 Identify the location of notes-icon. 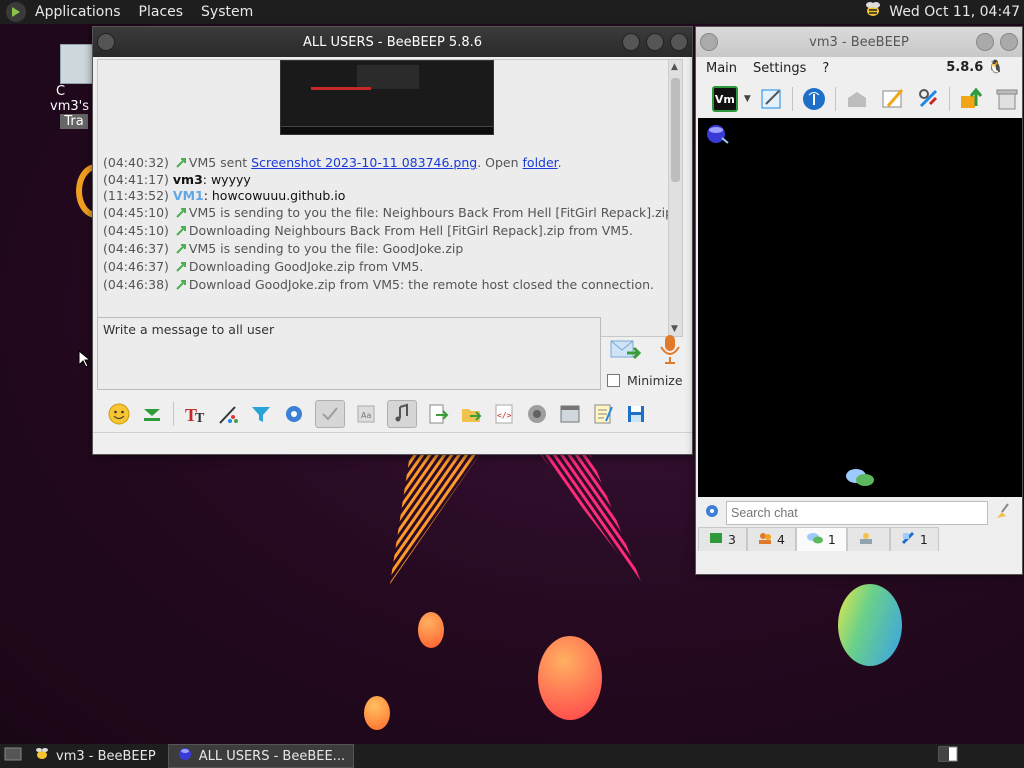
(603, 414).